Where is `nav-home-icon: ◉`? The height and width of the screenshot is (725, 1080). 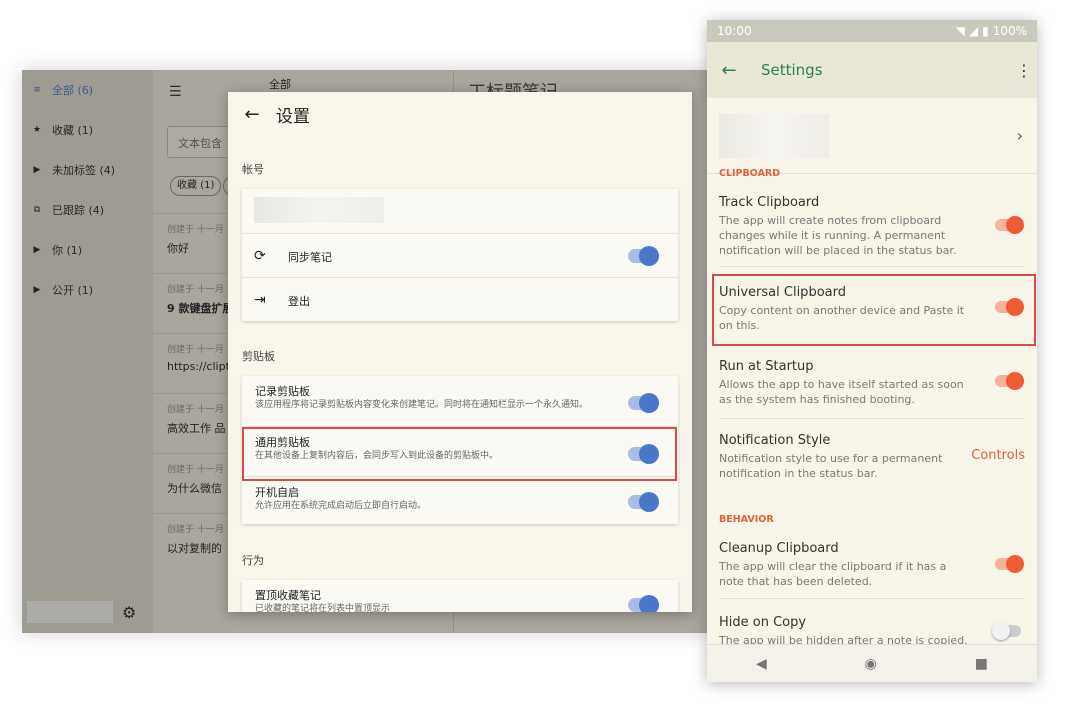
nav-home-icon: ◉ is located at coordinates (871, 664).